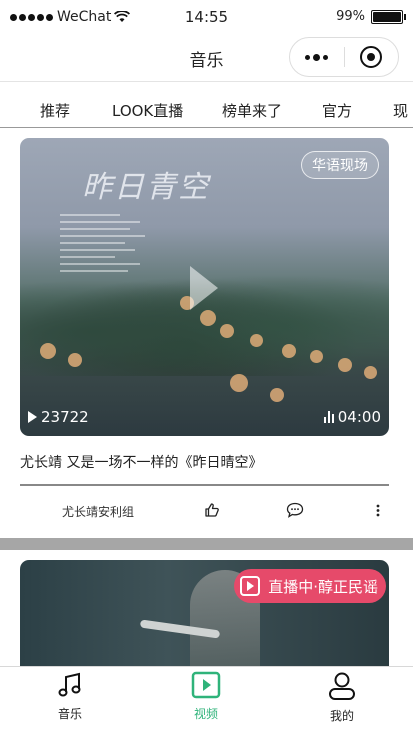  What do you see at coordinates (105, 245) in the screenshot?
I see `album-tracklist` at bounding box center [105, 245].